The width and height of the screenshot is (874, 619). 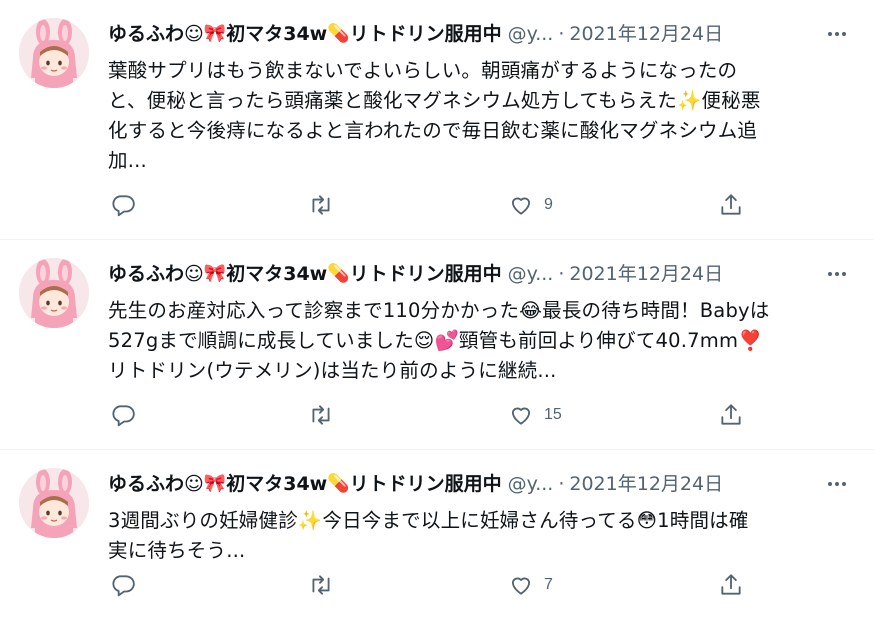 What do you see at coordinates (423, 70) in the screenshot?
I see `tweet-text-line: 葉酸サプリはもう飲まないでよいらしい。朝頭痛がするようになったの` at bounding box center [423, 70].